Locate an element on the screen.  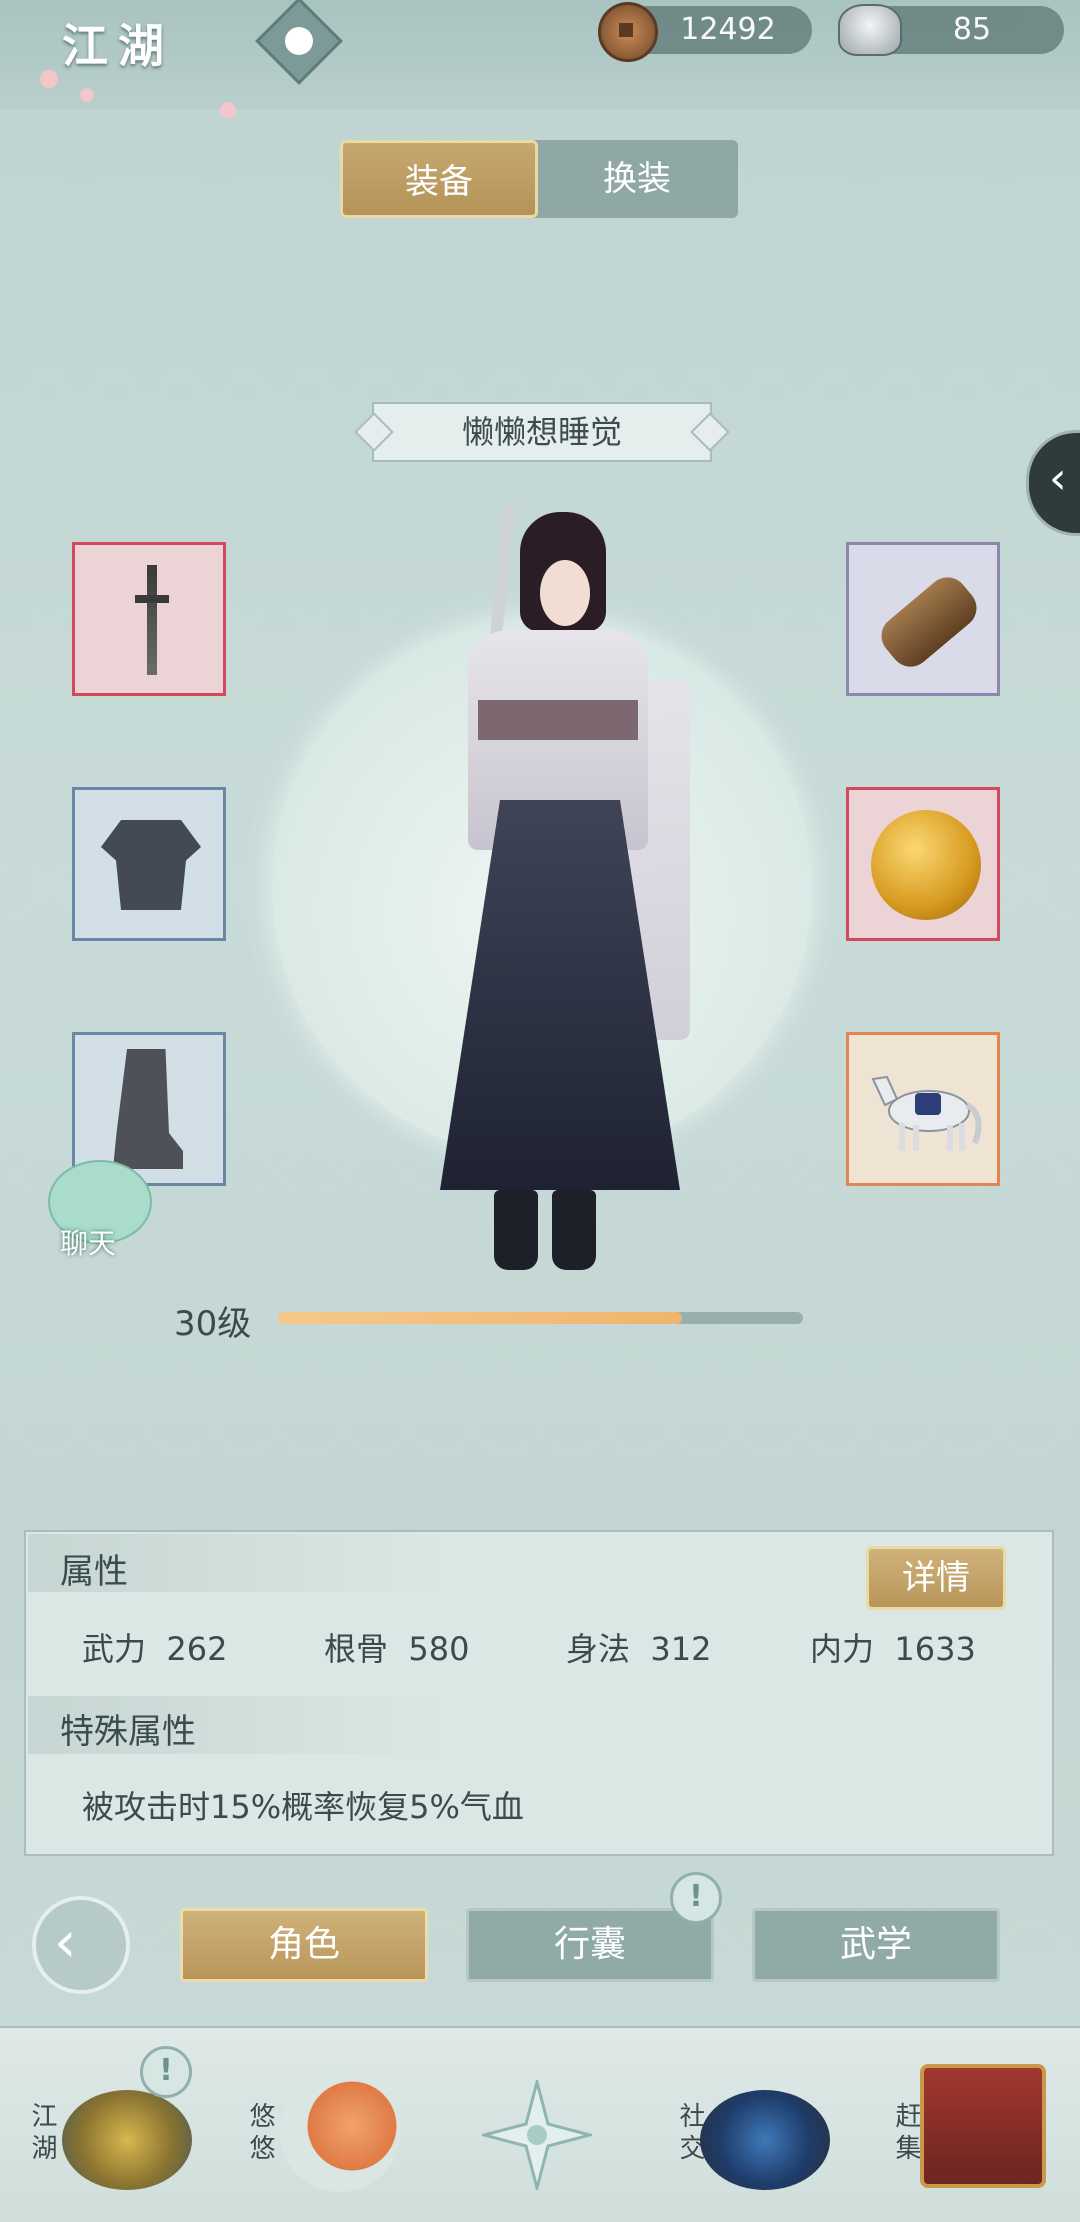
chevron-left-icon: ‹ is located at coordinates (1058, 478).